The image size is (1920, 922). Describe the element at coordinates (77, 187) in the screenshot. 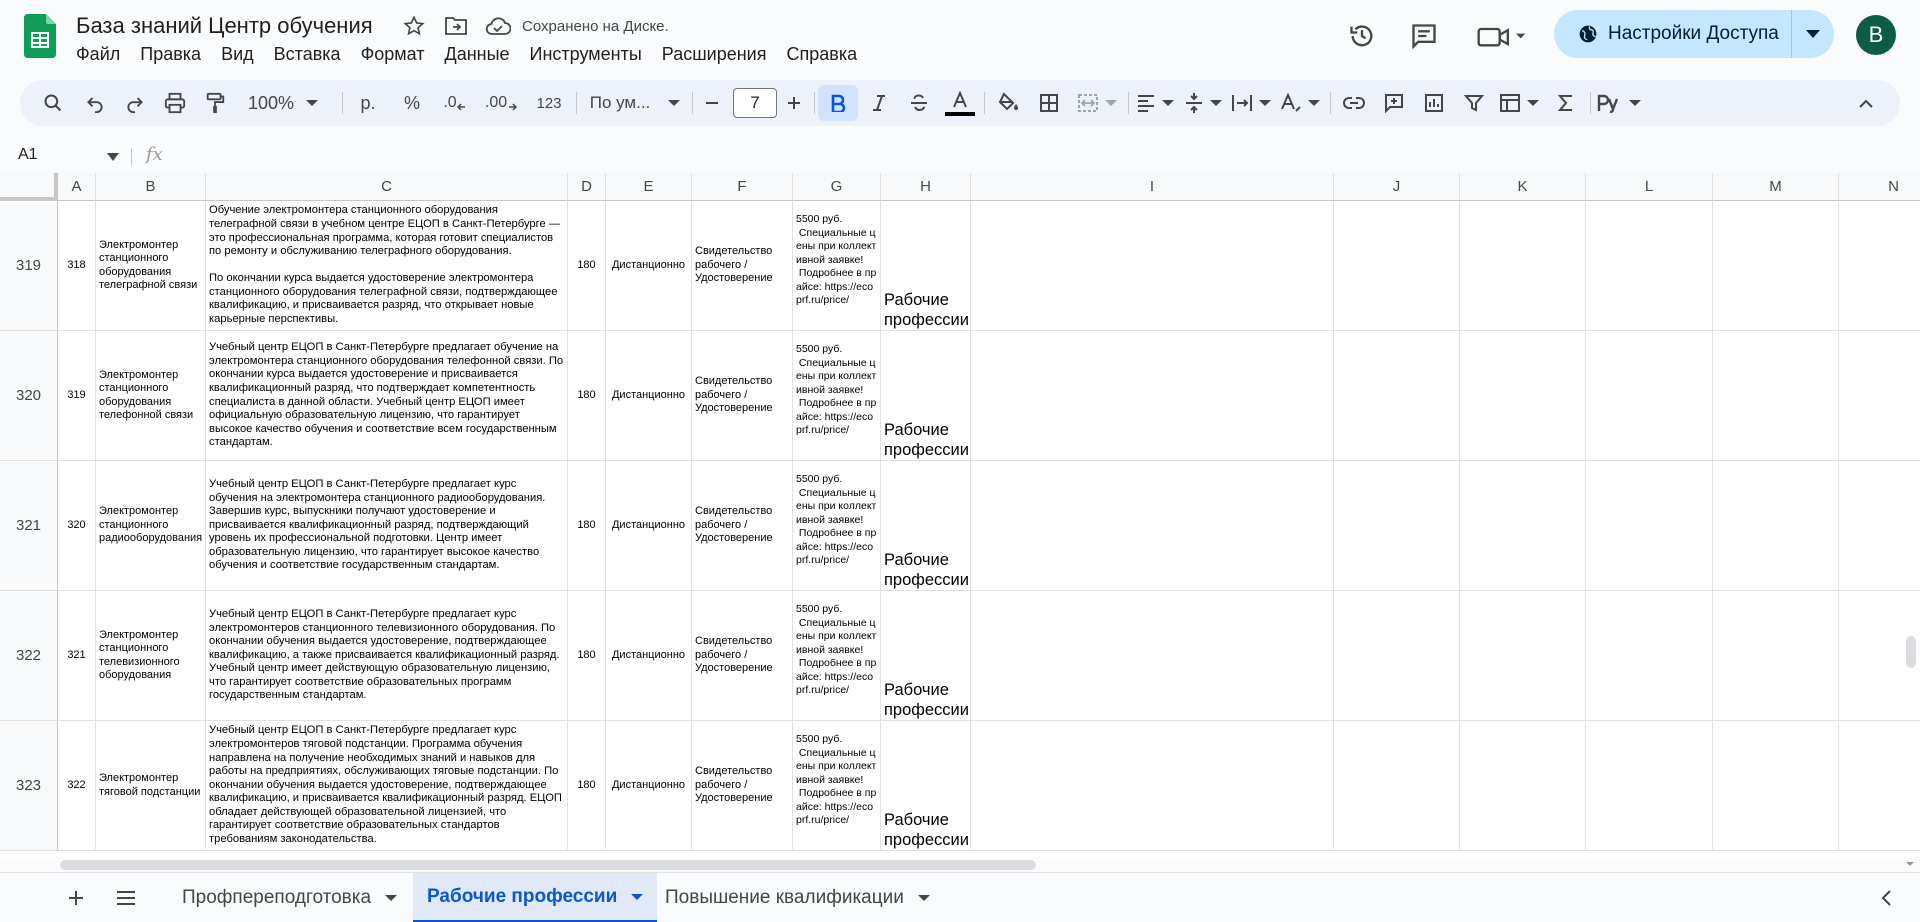

I see `column-header-a: A` at that location.